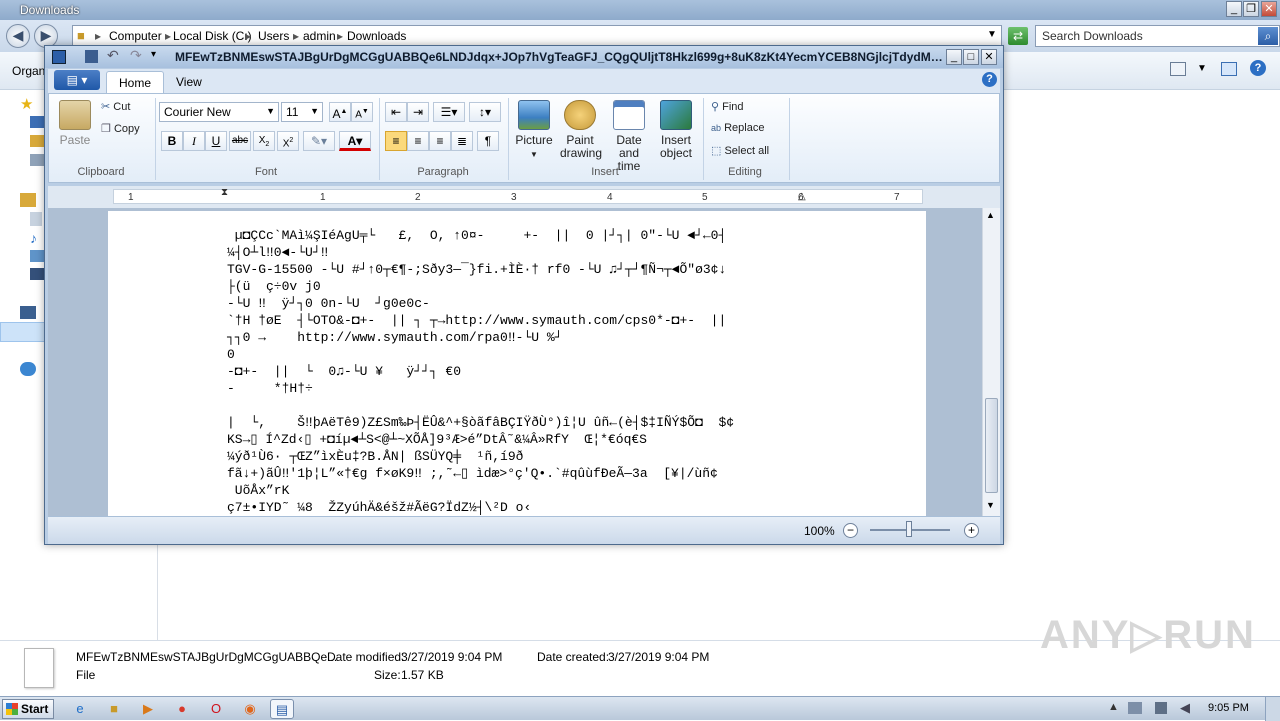 This screenshot has width=1280, height=721. Describe the element at coordinates (1268, 36) in the screenshot. I see `search-icon: ⌕` at that location.